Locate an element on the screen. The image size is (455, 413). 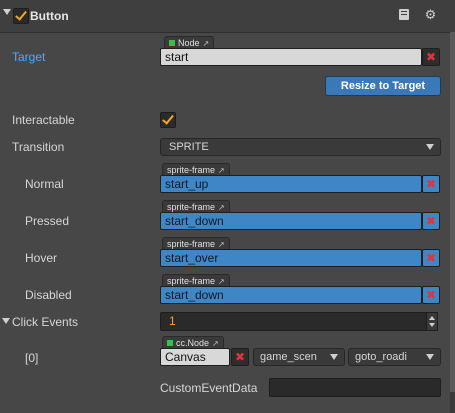
transition-label: Transition is located at coordinates (38, 147).